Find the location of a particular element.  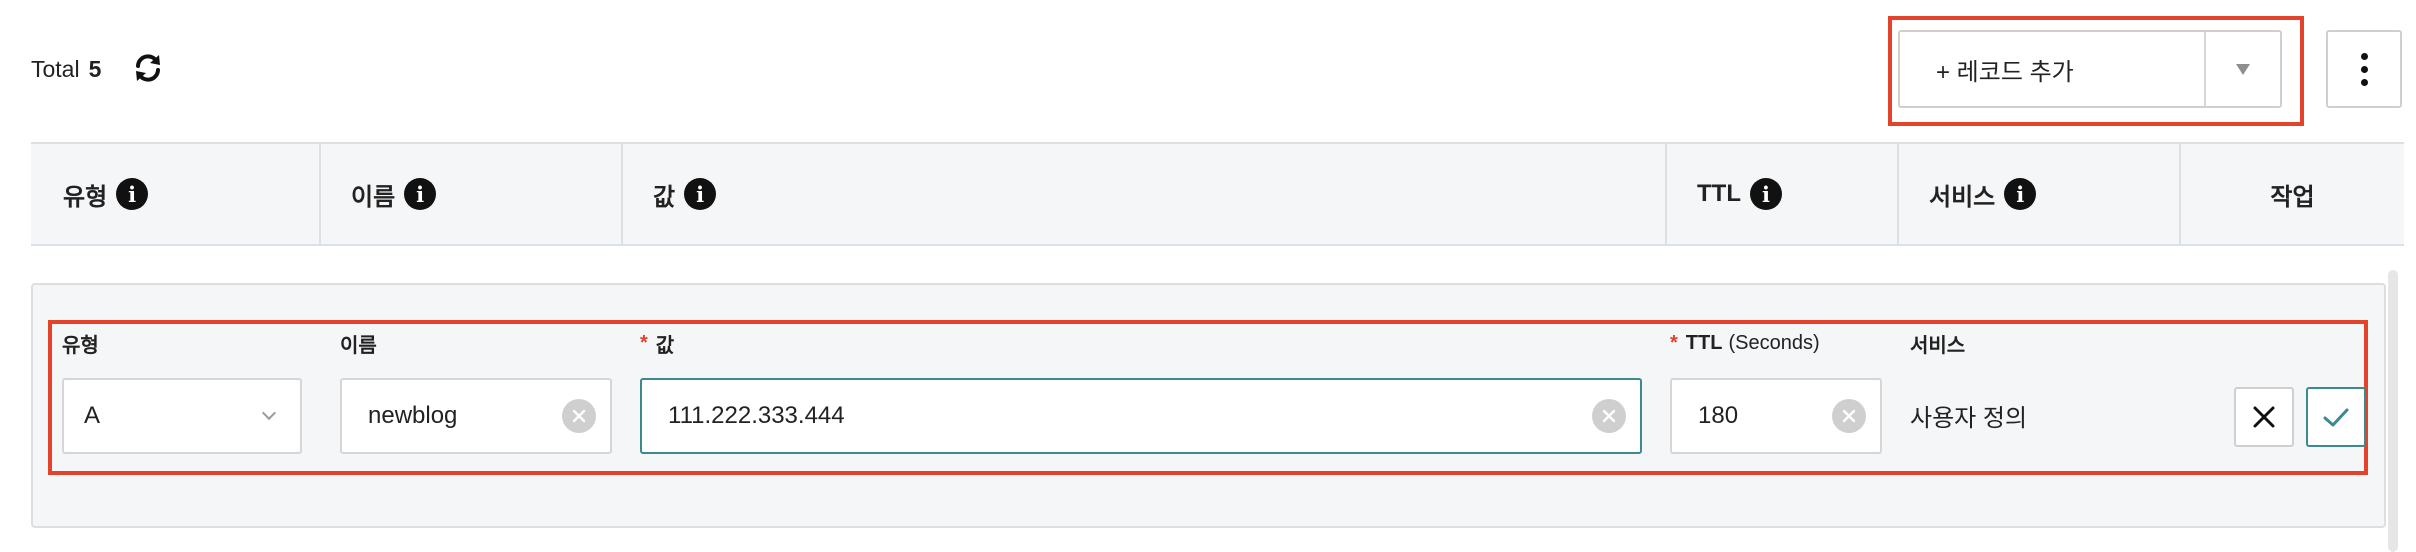

type-select: A is located at coordinates (182, 416).